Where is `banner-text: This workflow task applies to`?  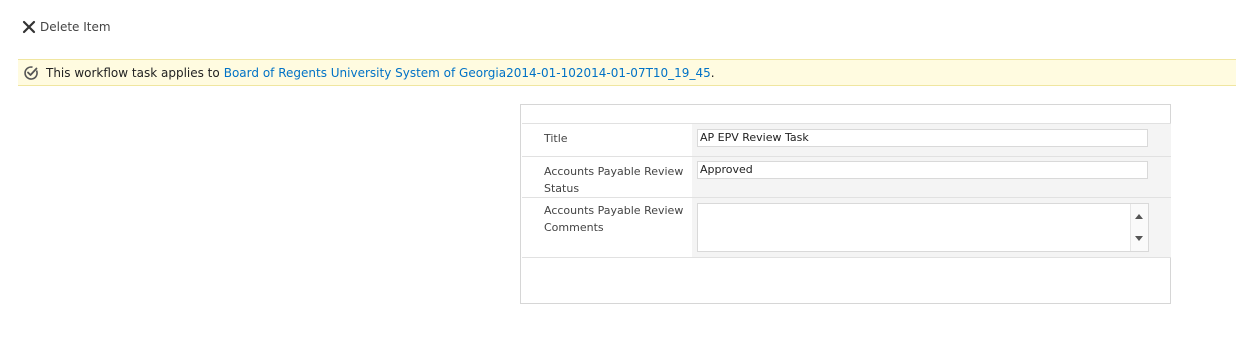 banner-text: This workflow task applies to is located at coordinates (133, 72).